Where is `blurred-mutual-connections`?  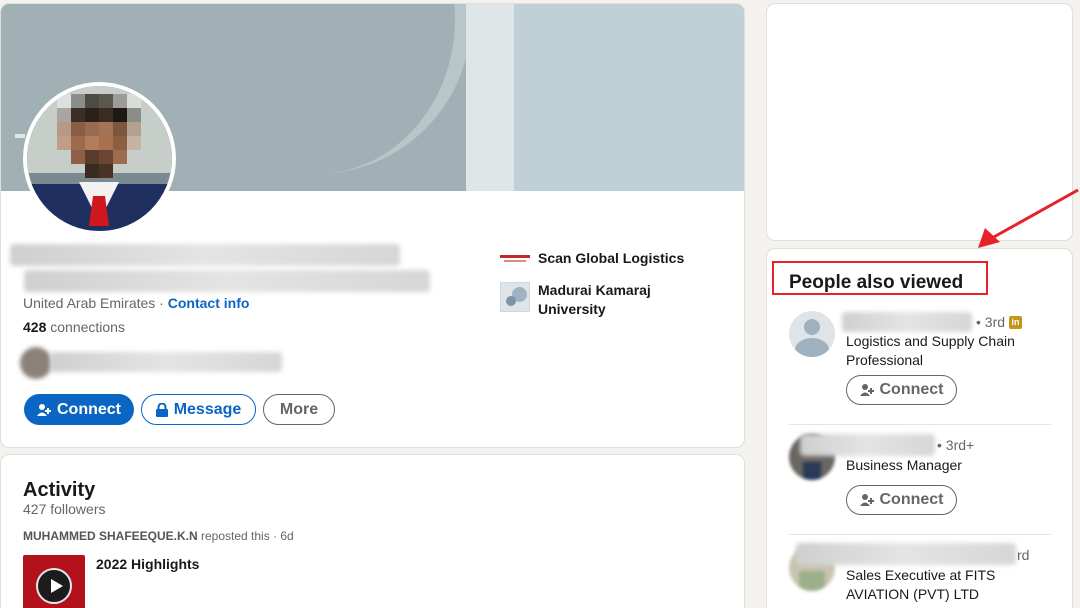
blurred-mutual-connections is located at coordinates (166, 362).